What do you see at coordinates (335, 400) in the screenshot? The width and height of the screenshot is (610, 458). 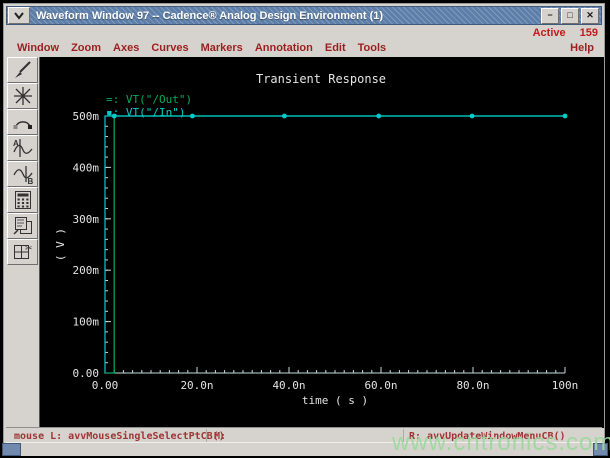 I see `svg-text: time ( s )` at bounding box center [335, 400].